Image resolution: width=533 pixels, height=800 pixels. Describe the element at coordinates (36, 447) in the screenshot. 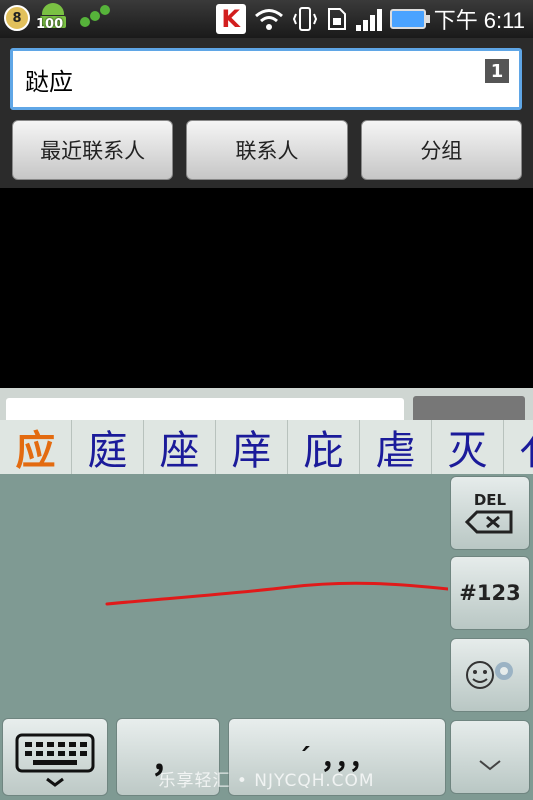

I see `candidate-item: 应` at that location.